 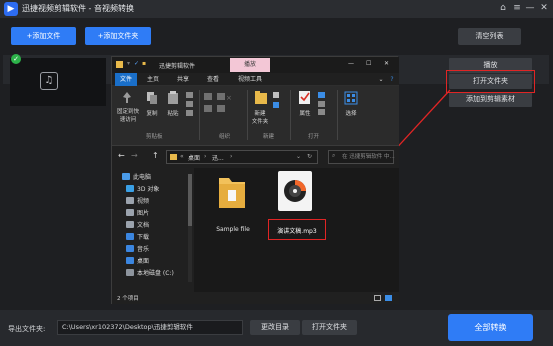 What do you see at coordinates (173, 113) in the screenshot?
I see `paste-button: 粘贴` at bounding box center [173, 113].